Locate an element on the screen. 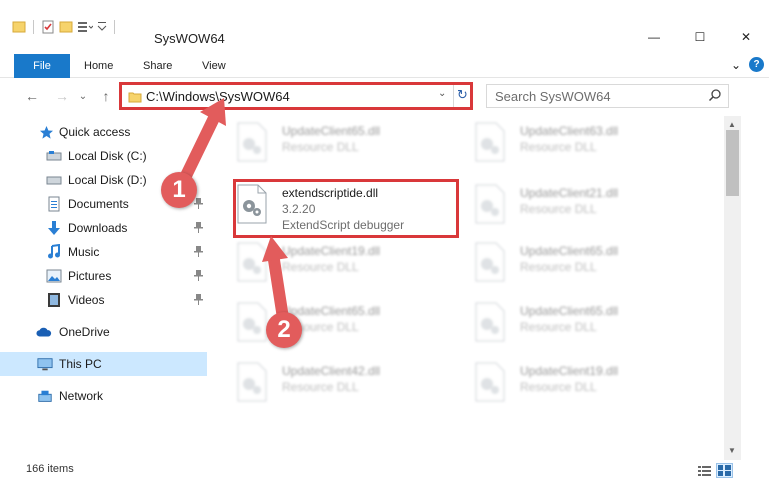 This screenshot has height=502, width=769. tab-file: File is located at coordinates (42, 66).